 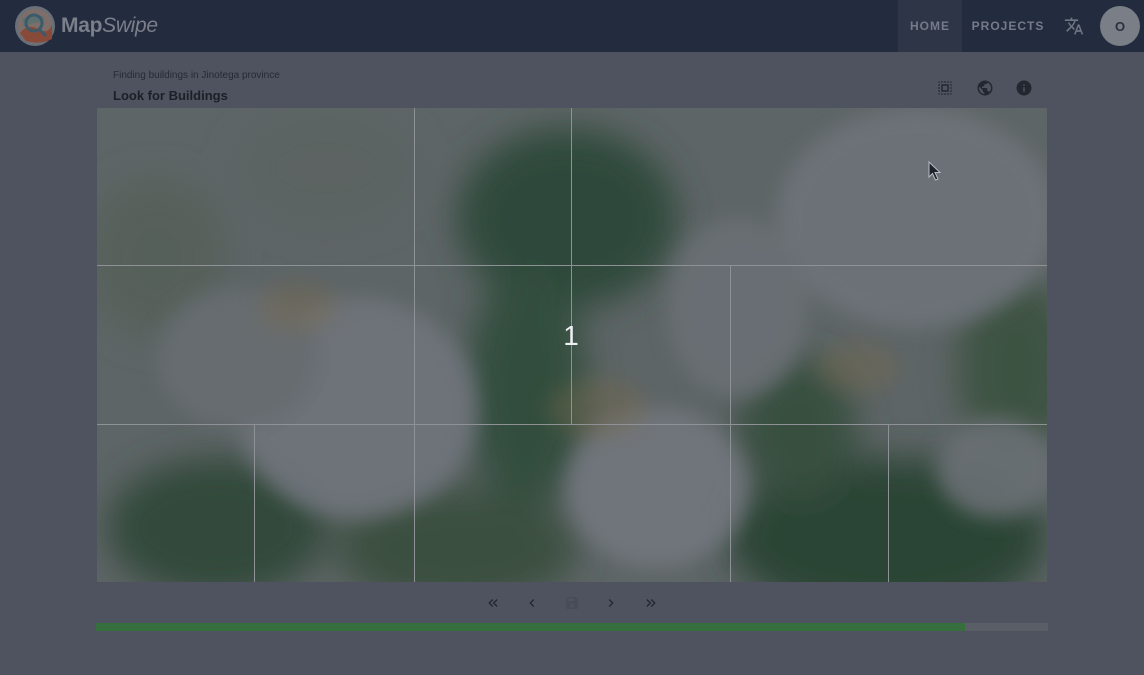 I want to click on save-icon, so click(x=572, y=603).